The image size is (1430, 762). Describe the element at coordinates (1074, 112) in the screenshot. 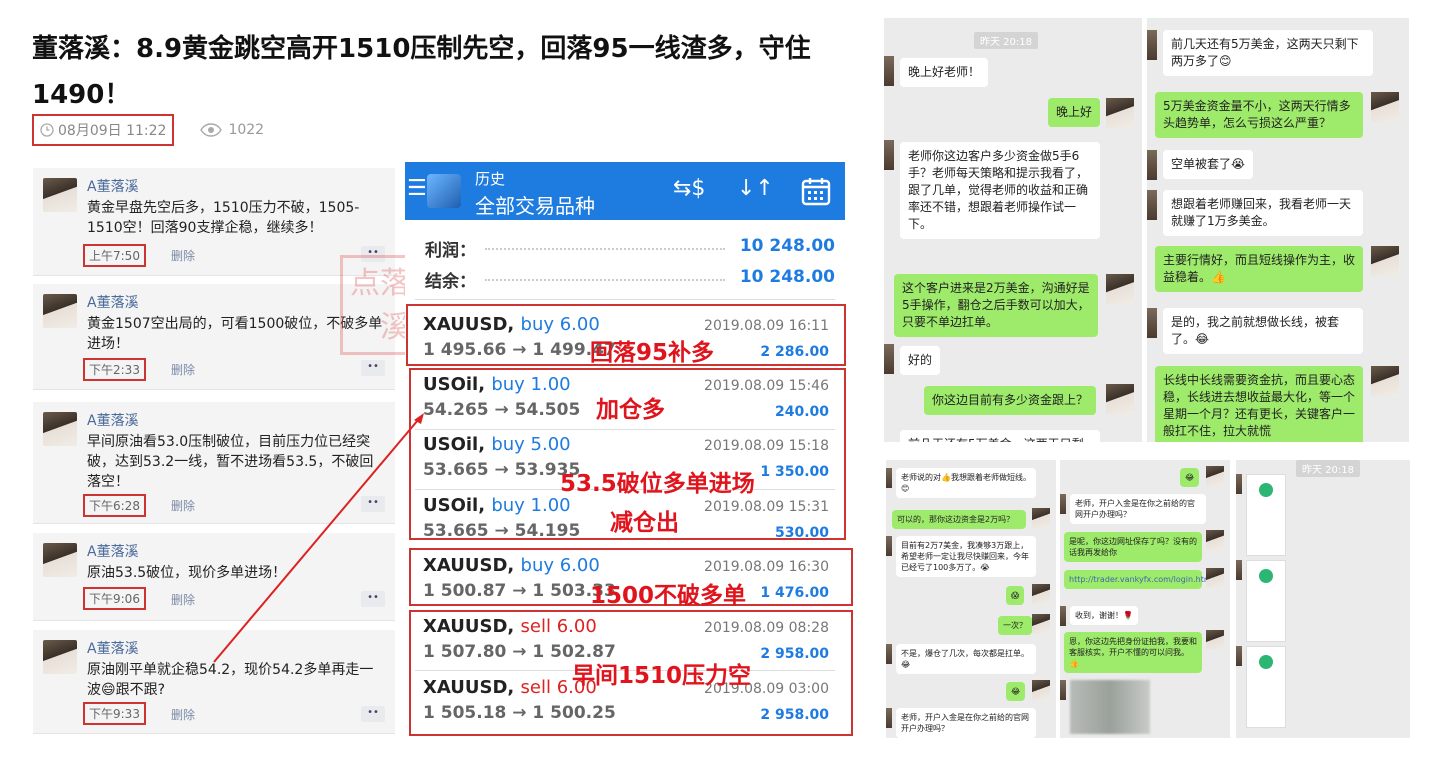

I see `chat-message: 晚上好` at that location.